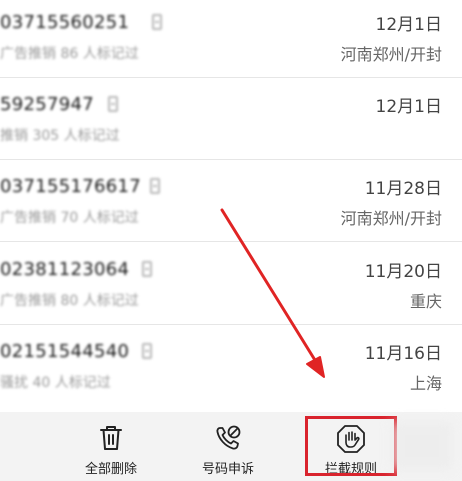 This screenshot has height=481, width=462. Describe the element at coordinates (422, 446) in the screenshot. I see `blurred-region` at that location.